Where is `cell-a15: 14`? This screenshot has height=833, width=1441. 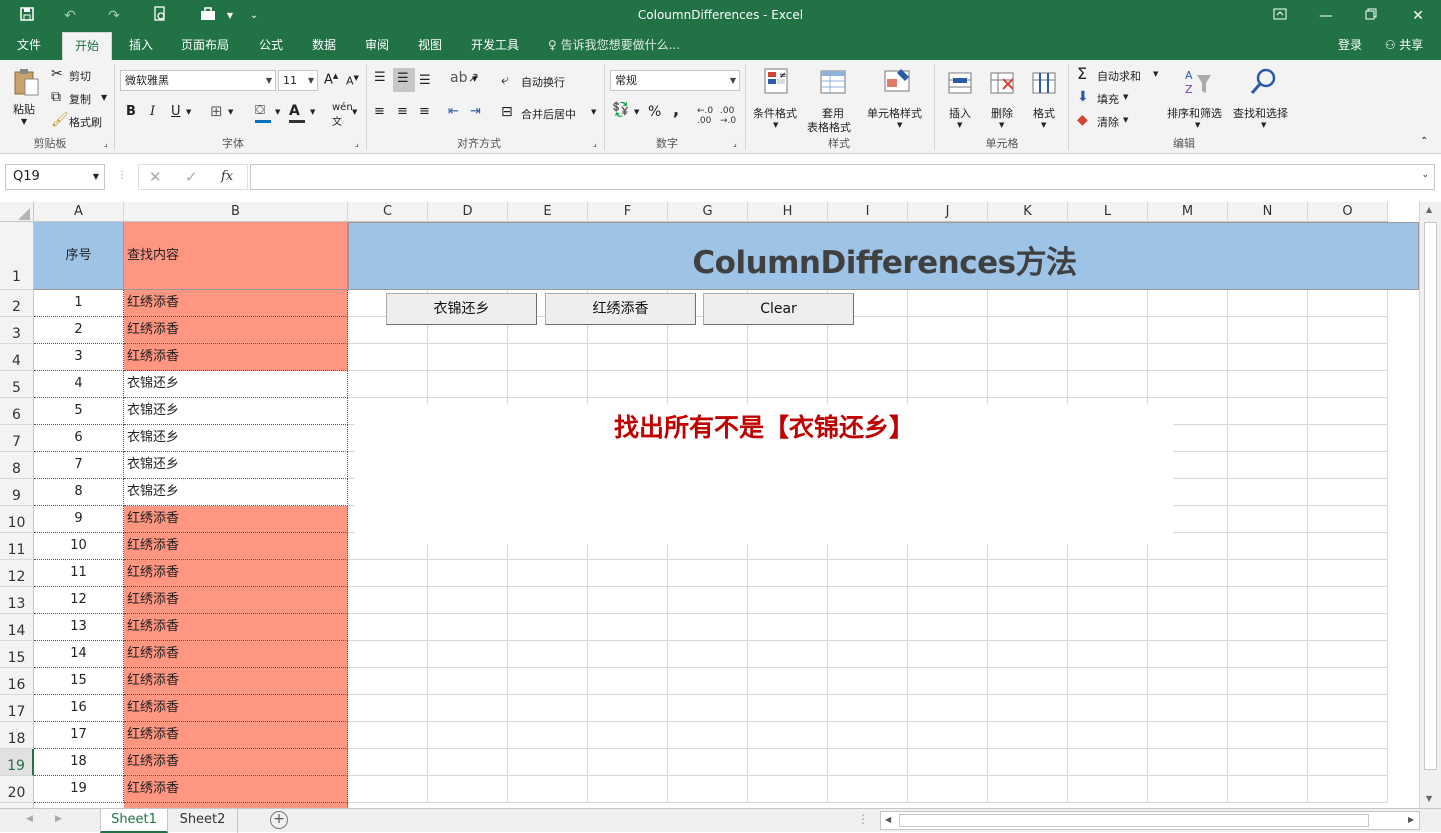
cell-a15: 14 is located at coordinates (79, 654).